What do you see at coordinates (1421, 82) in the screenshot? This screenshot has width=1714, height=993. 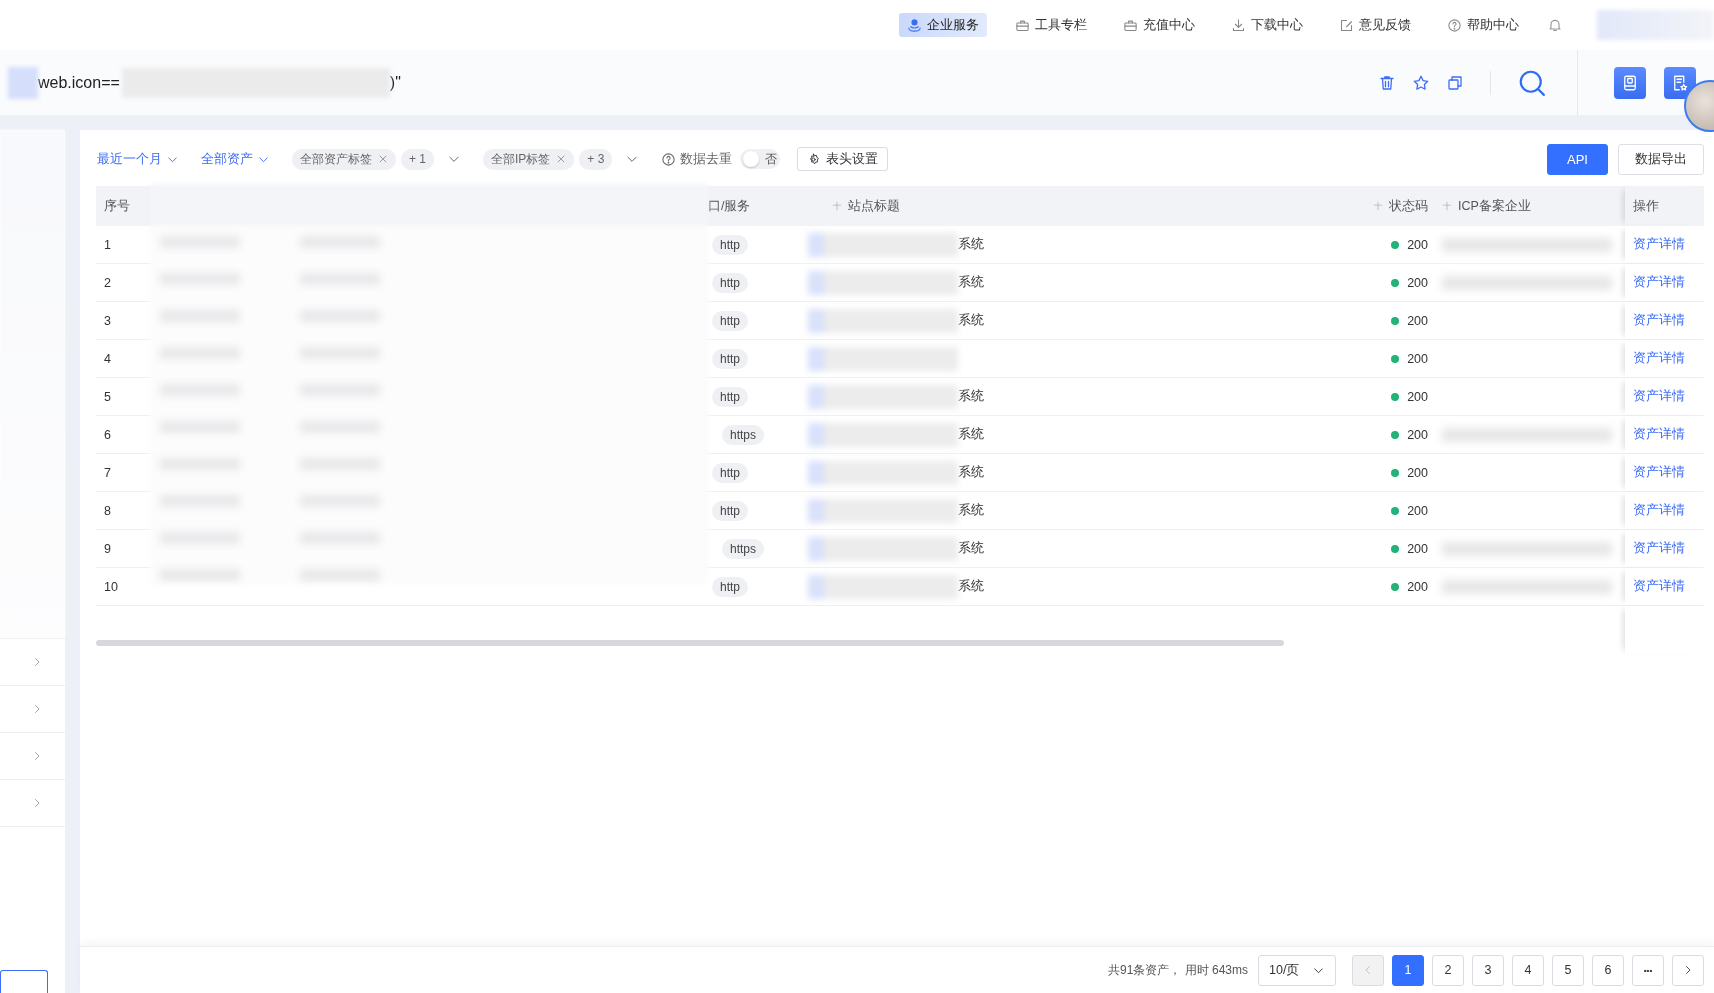 I see `star-icon` at bounding box center [1421, 82].